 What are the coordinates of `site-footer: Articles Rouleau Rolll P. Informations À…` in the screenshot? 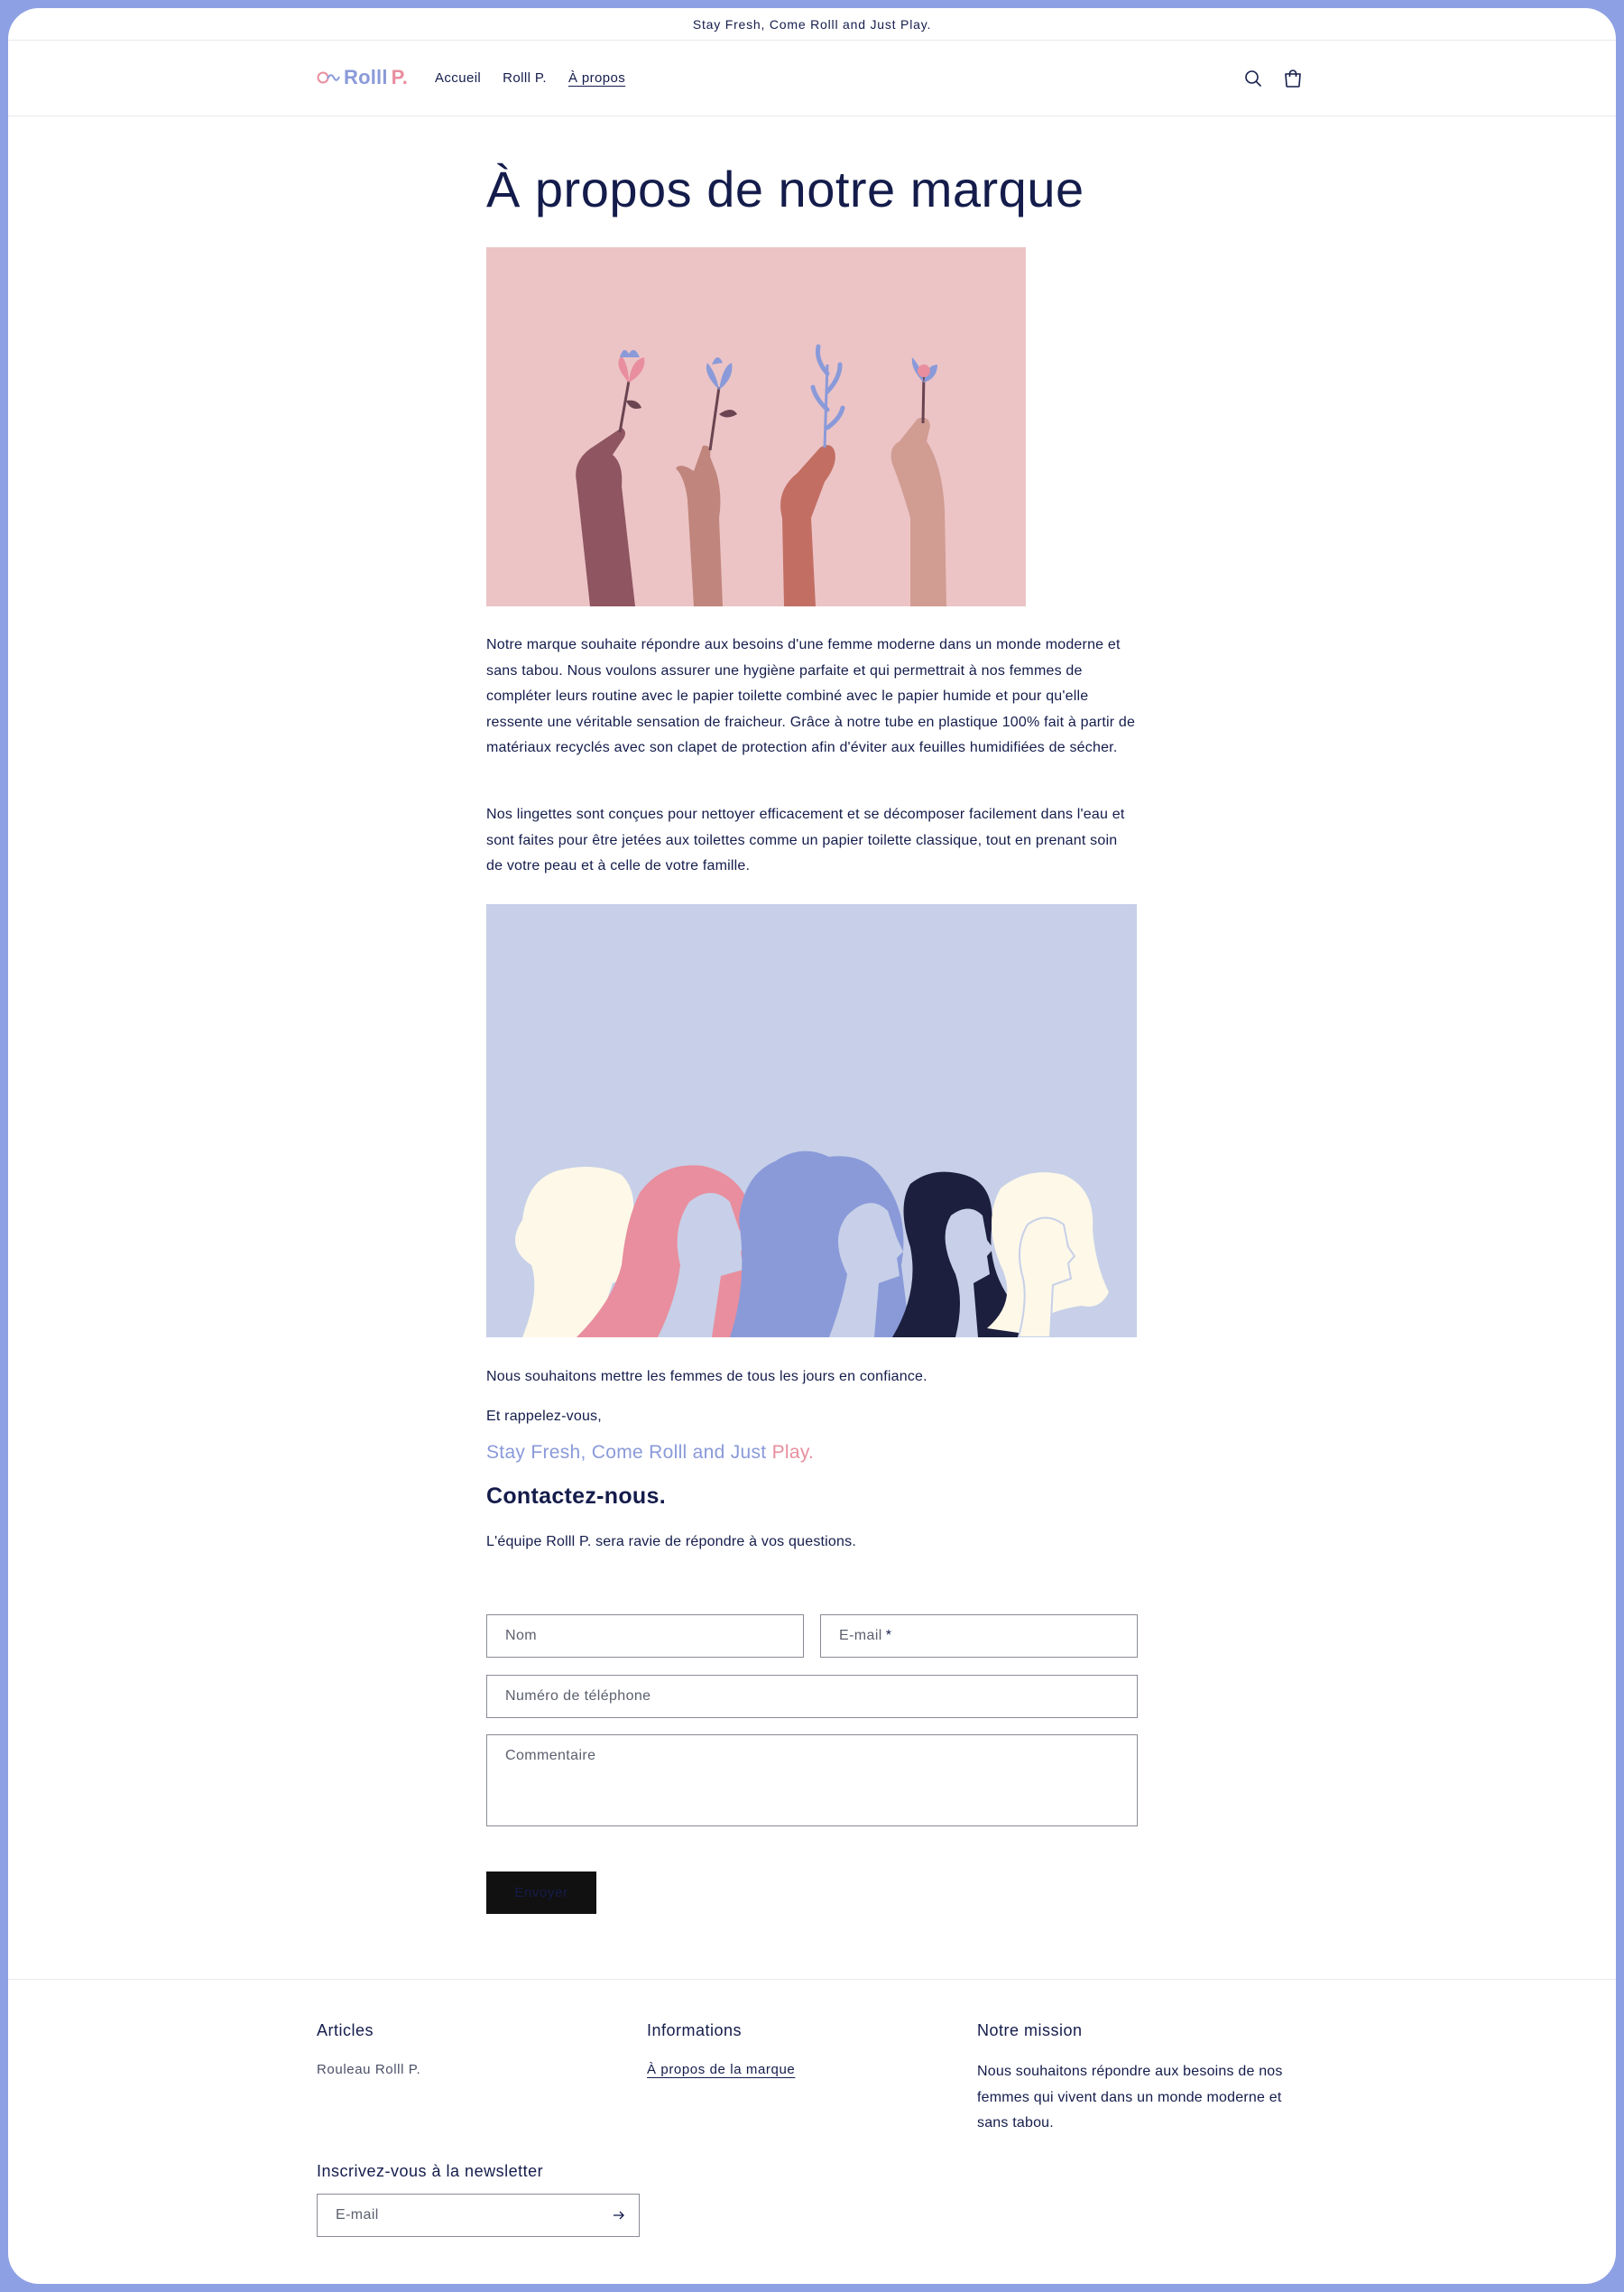 It's located at (812, 2131).